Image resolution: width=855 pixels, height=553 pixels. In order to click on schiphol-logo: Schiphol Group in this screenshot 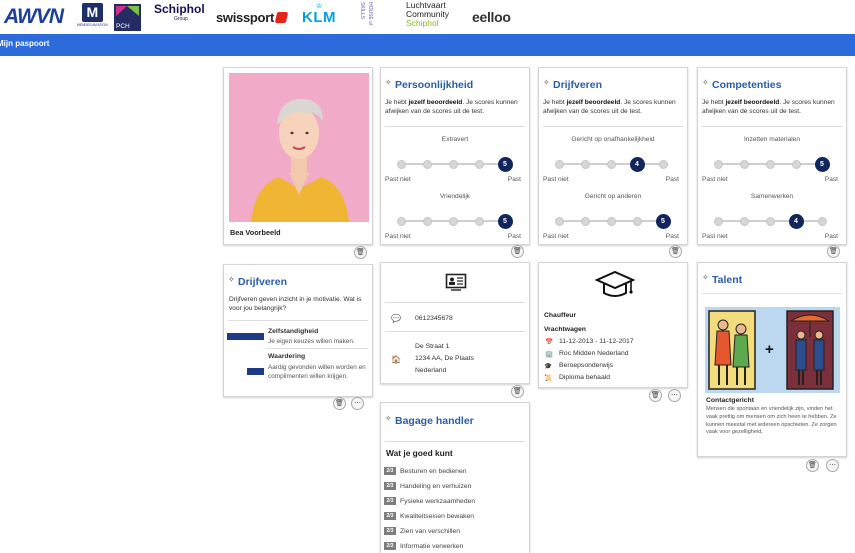, I will do `click(179, 17)`.